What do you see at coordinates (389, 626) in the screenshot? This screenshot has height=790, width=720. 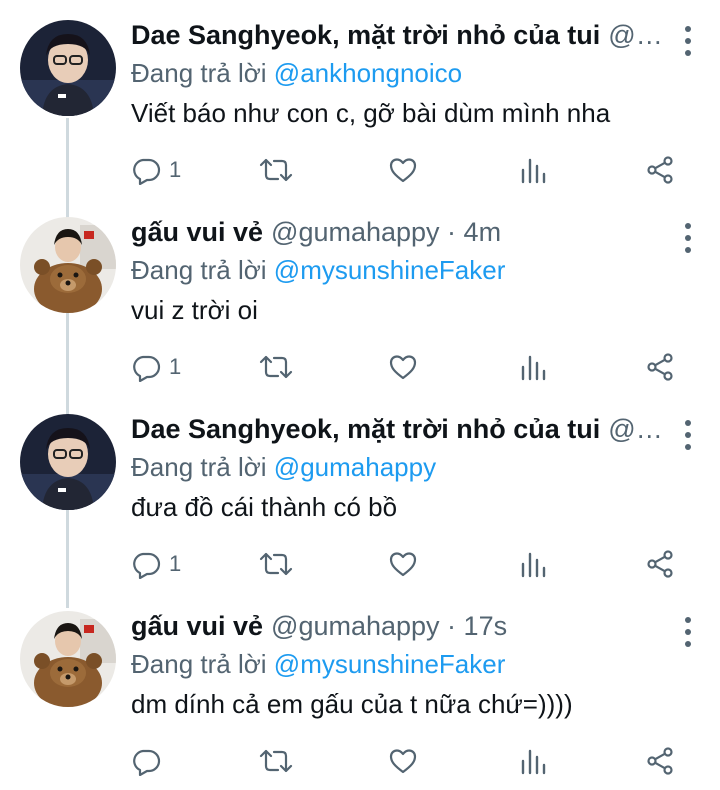 I see `author-handle: @gumahappy · 17s` at bounding box center [389, 626].